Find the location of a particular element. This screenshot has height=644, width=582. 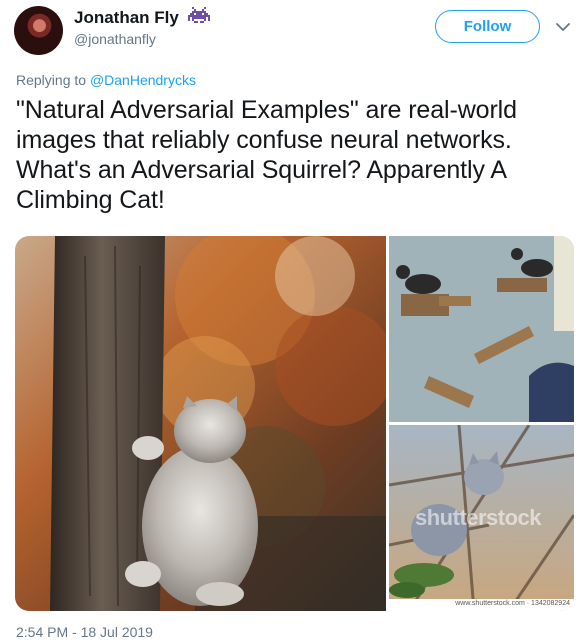

user-handle: @jonathanfly is located at coordinates (115, 39).